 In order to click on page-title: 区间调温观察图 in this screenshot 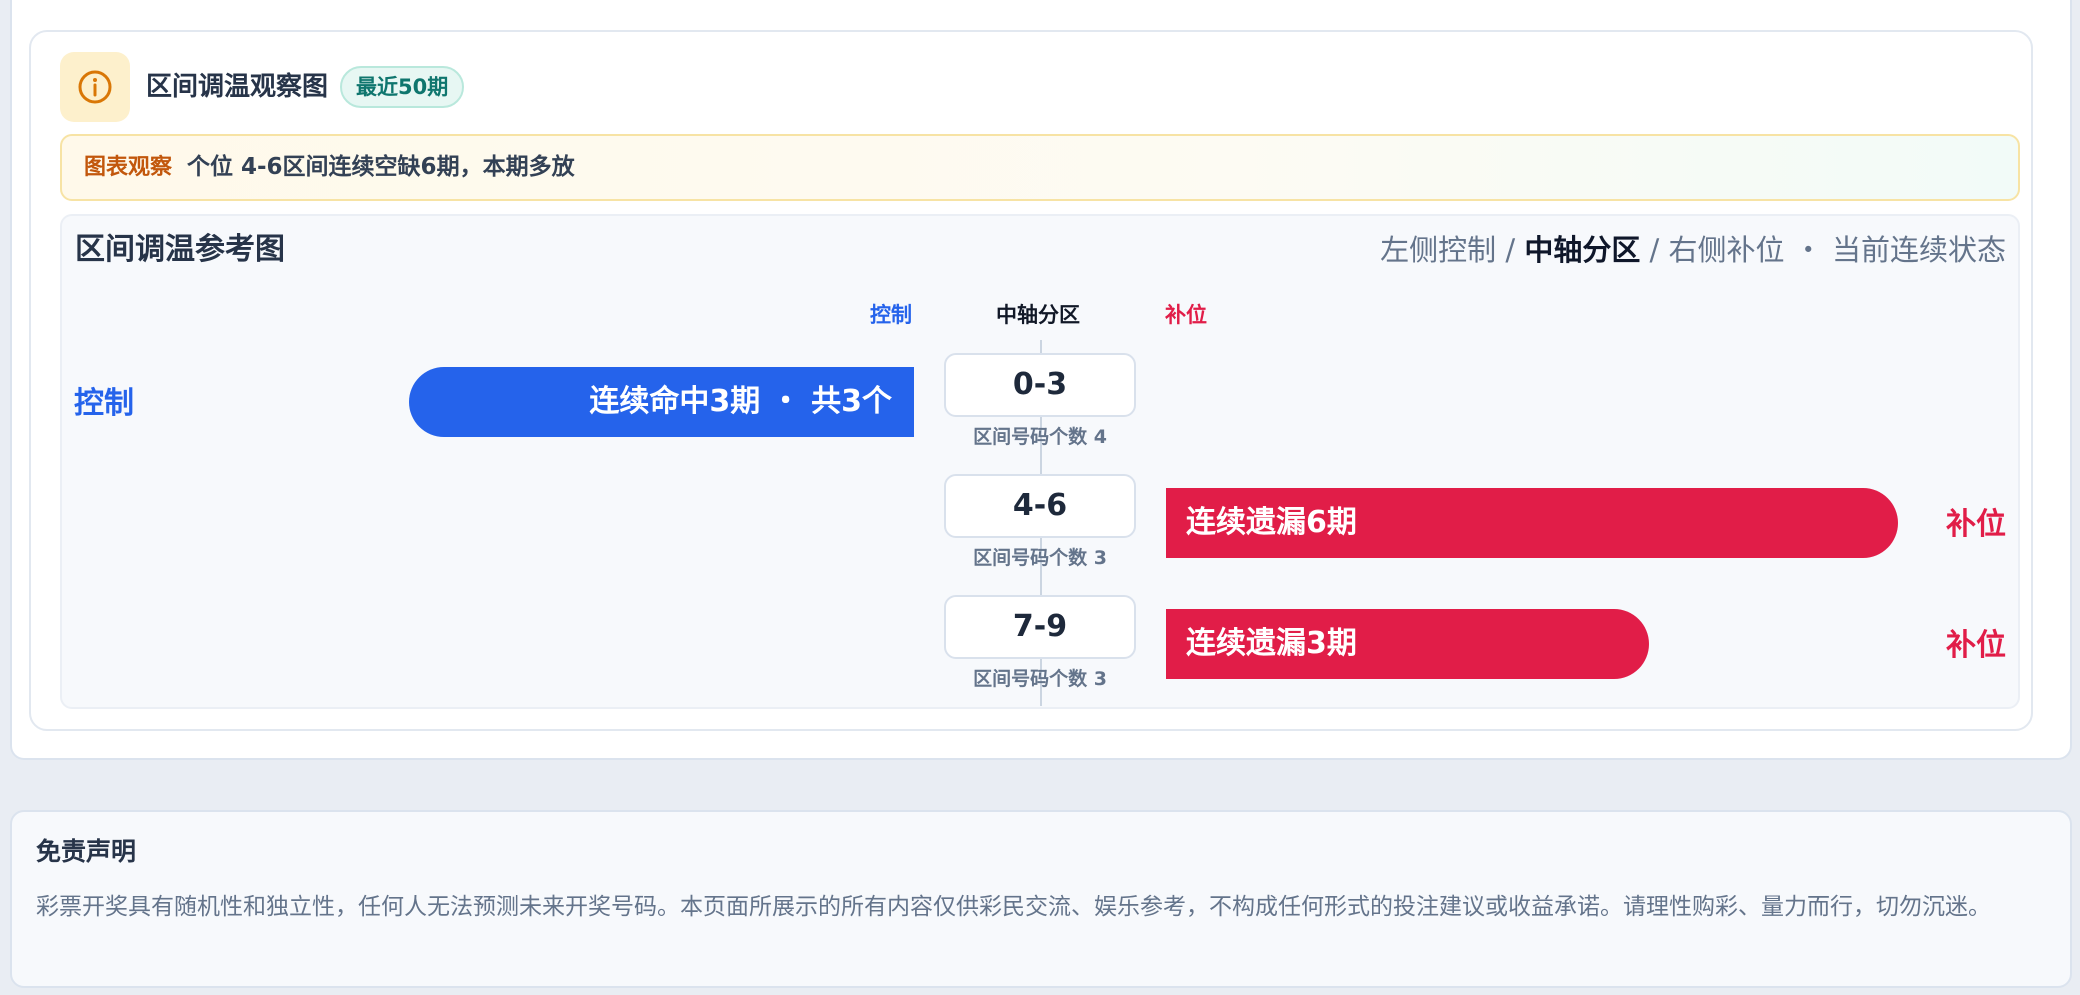, I will do `click(237, 87)`.